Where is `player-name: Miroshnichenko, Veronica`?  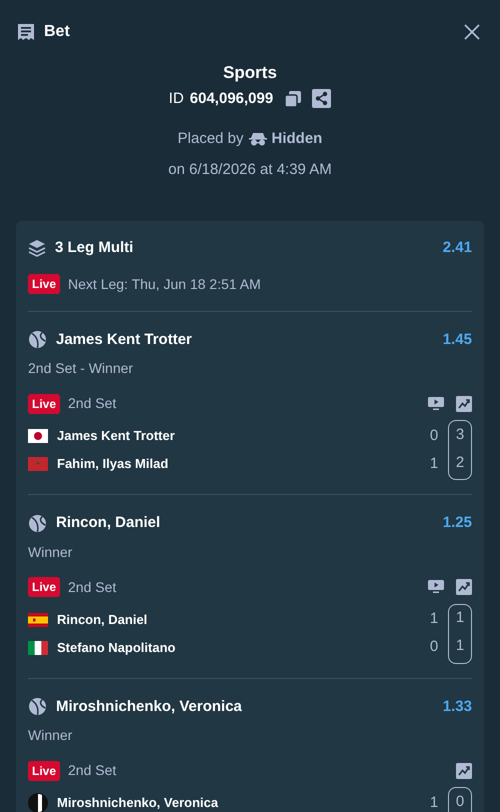
player-name: Miroshnichenko, Veronica is located at coordinates (137, 803).